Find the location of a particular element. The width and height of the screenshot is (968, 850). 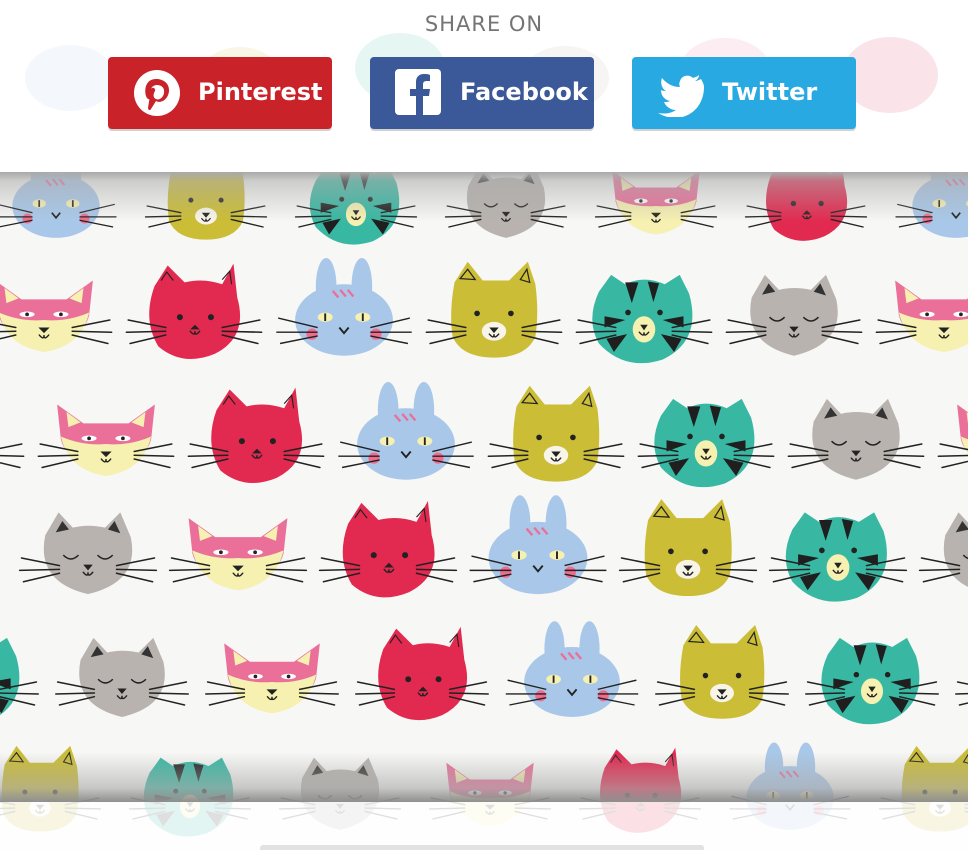

twitter-share-button: Twitter is located at coordinates (744, 93).